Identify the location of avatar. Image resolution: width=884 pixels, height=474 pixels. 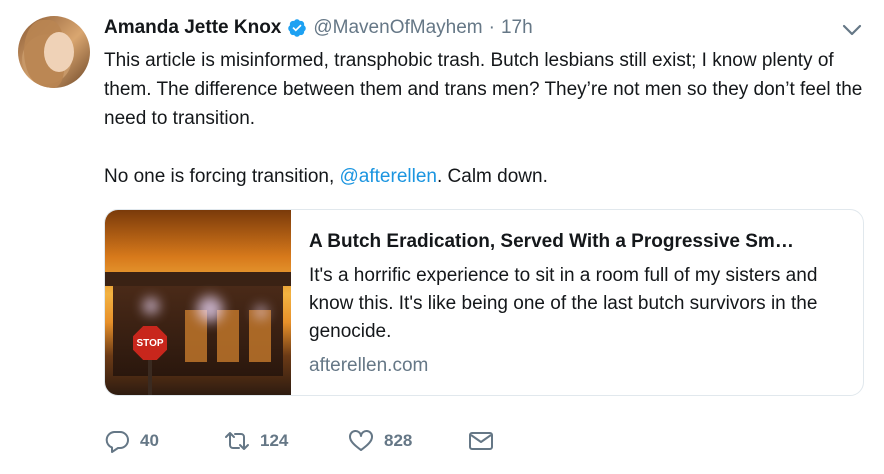
(54, 52).